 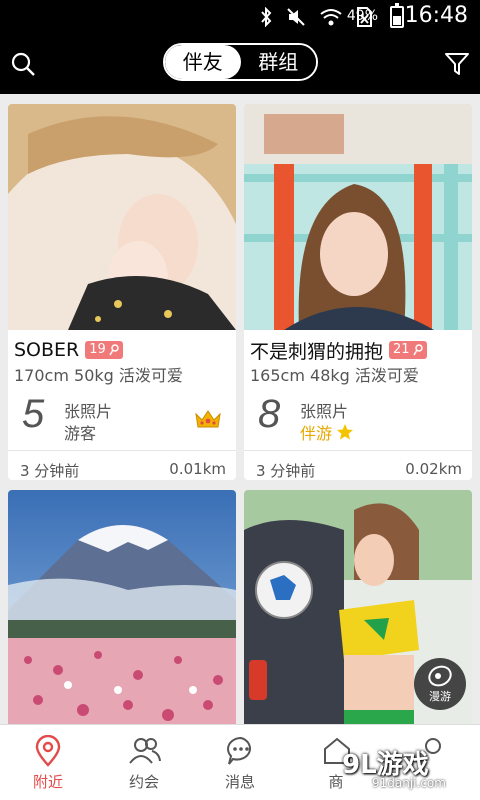 I want to click on star-icon, so click(x=345, y=432).